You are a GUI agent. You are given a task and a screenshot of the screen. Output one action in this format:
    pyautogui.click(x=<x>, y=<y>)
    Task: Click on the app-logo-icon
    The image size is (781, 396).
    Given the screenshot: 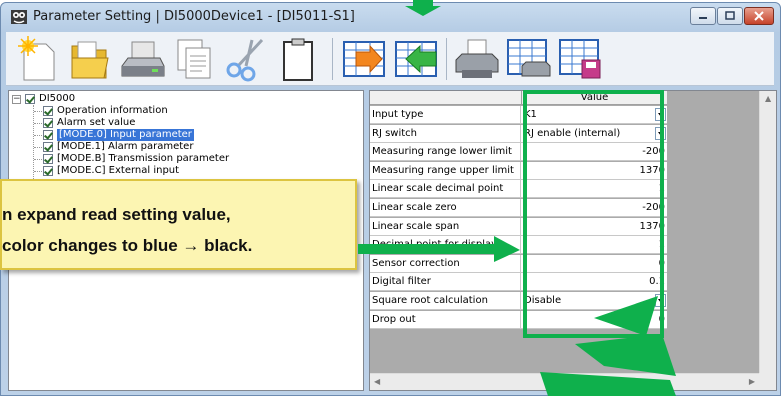 What is the action you would take?
    pyautogui.click(x=19, y=17)
    